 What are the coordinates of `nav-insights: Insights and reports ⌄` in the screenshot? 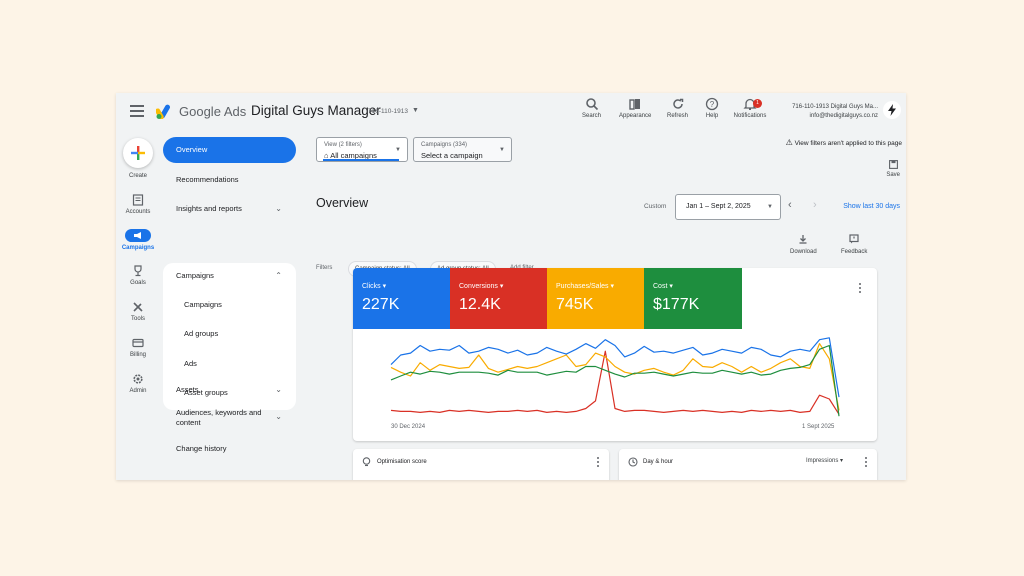 It's located at (229, 209).